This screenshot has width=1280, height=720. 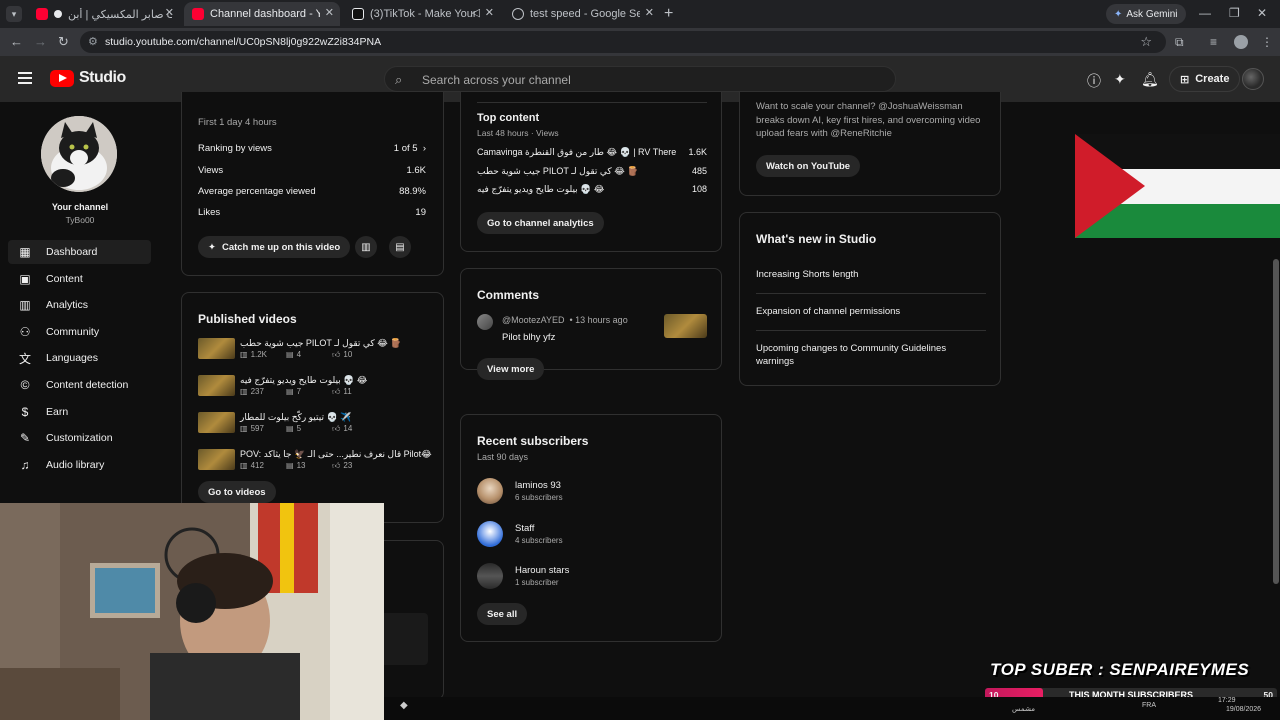 What do you see at coordinates (1234, 13) in the screenshot?
I see `restore-icon: ❐` at bounding box center [1234, 13].